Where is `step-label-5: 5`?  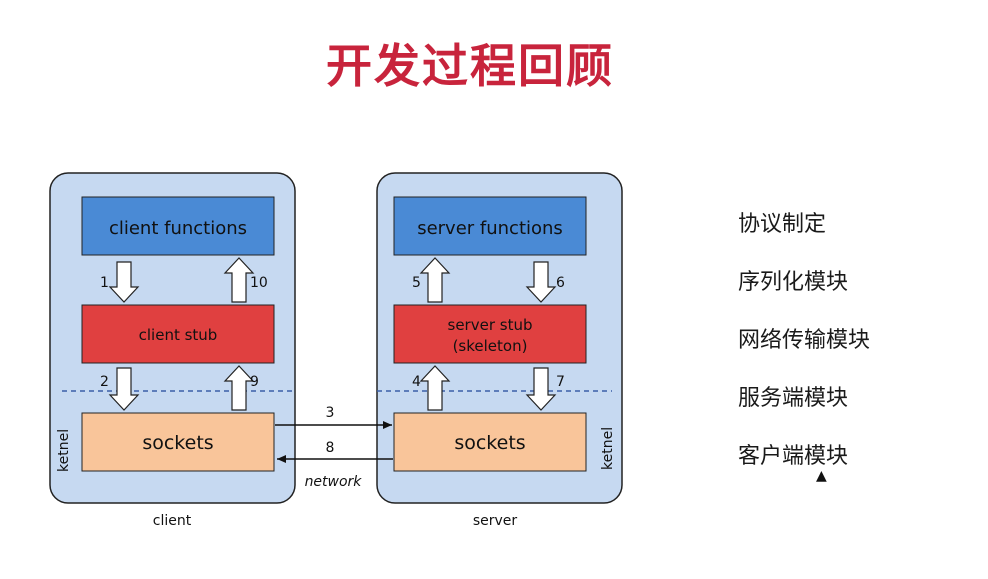
step-label-5: 5 is located at coordinates (416, 283).